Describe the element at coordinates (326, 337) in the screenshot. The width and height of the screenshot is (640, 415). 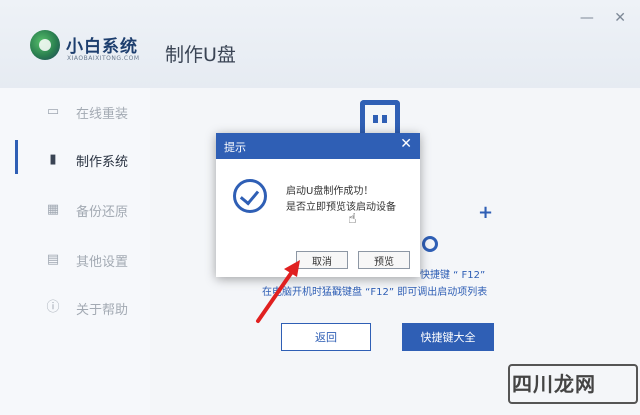
I see `back-button: 返回` at that location.